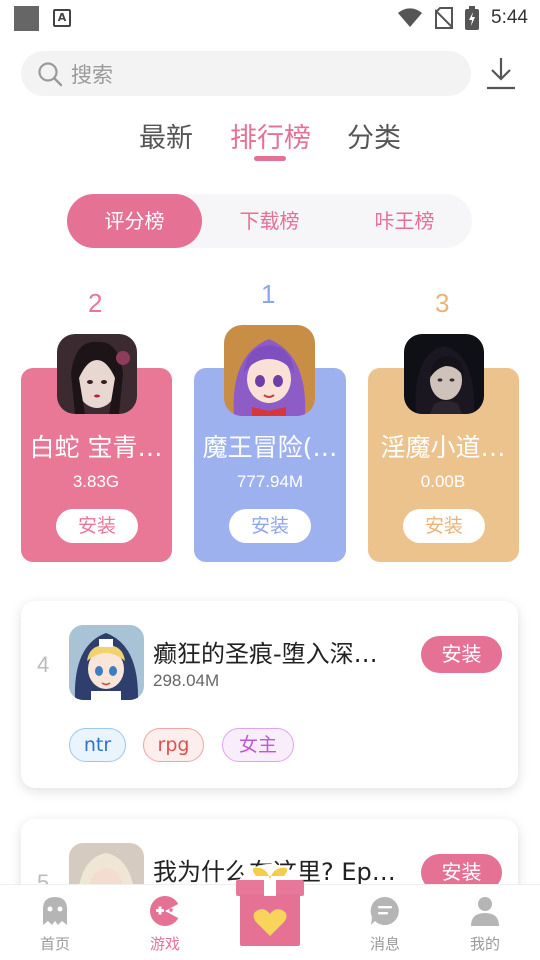 The image size is (540, 960). I want to click on status-bar: A 5:44, so click(270, 18).